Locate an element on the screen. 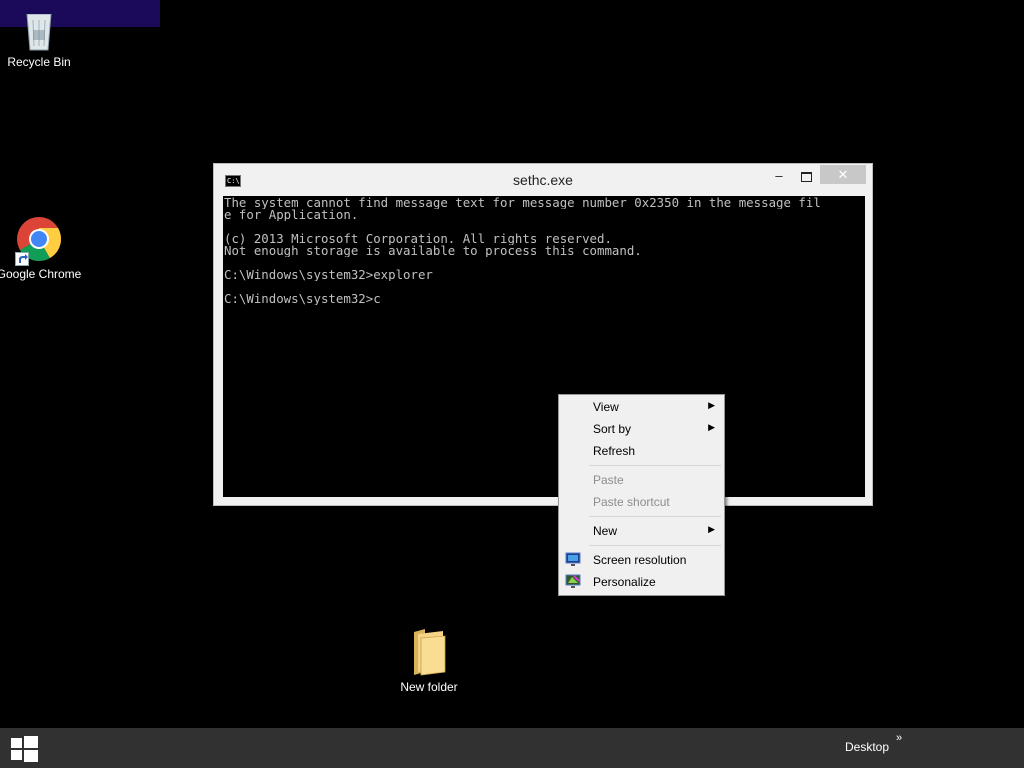  console-line: e for Application. is located at coordinates (291, 215).